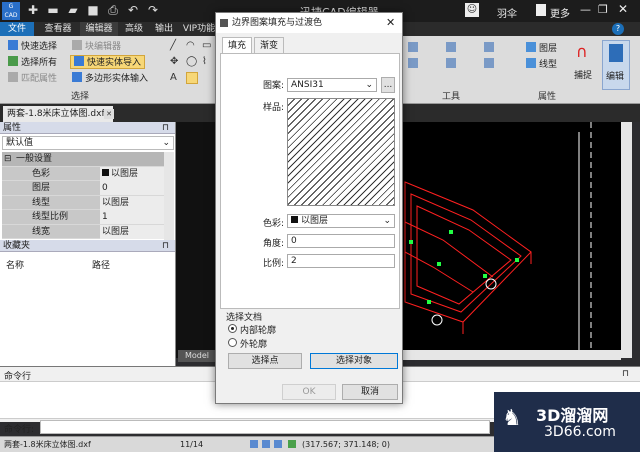 The image size is (640, 452). What do you see at coordinates (79, 61) in the screenshot?
I see `import-icon` at bounding box center [79, 61].